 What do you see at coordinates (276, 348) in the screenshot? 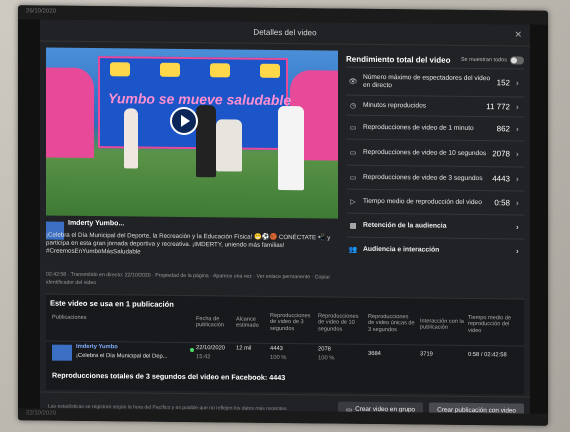
I see `row-views3: 4443` at bounding box center [276, 348].